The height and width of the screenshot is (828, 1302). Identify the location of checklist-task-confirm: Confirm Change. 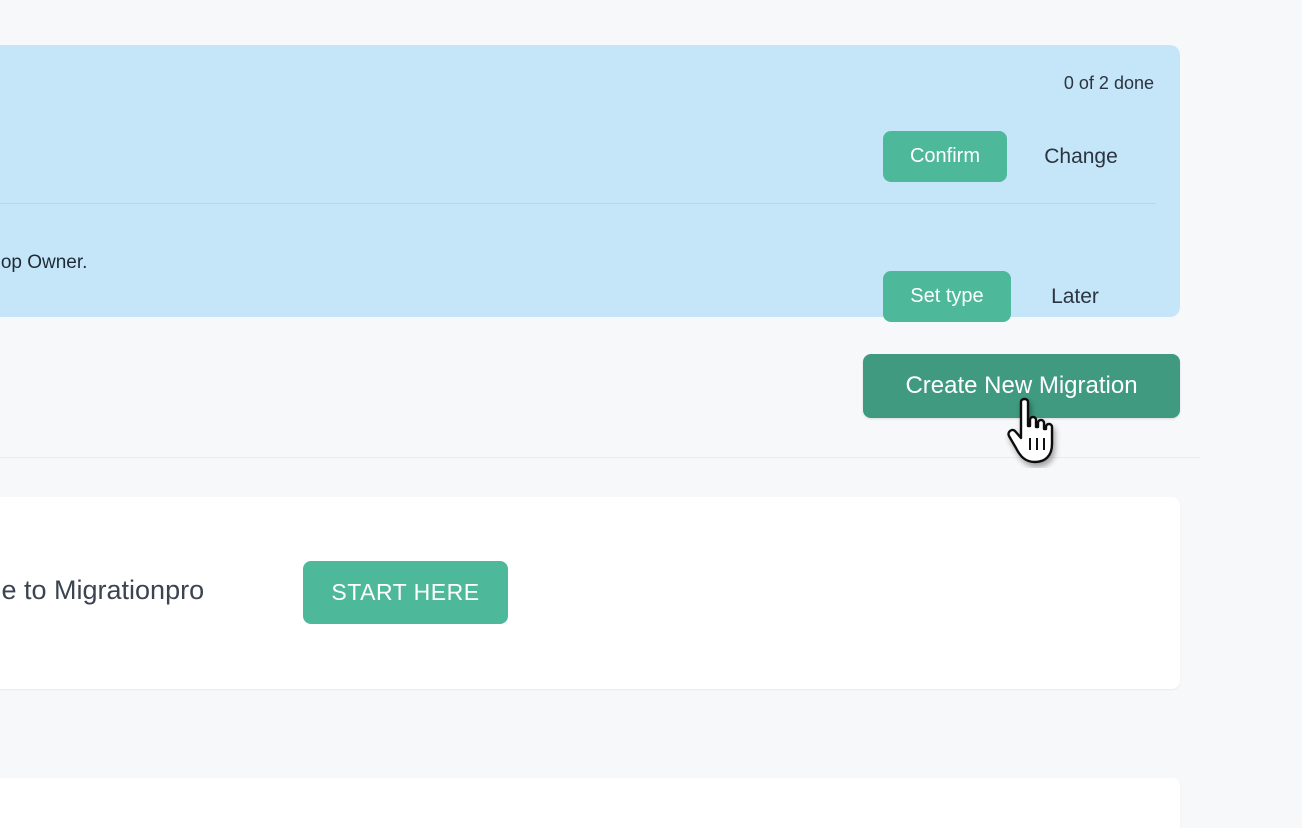
(578, 167).